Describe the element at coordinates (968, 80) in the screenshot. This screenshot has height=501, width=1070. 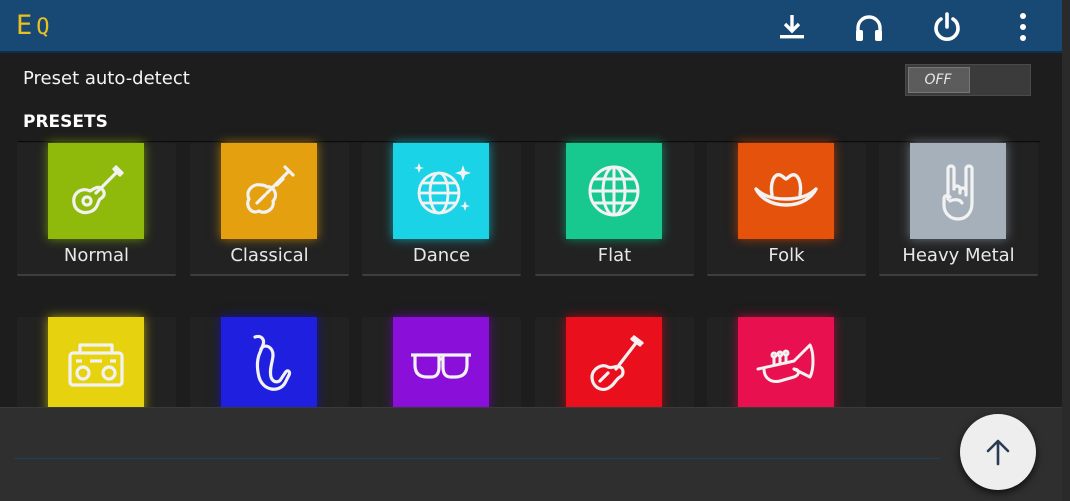
I see `autodetect-toggle: OFF` at that location.